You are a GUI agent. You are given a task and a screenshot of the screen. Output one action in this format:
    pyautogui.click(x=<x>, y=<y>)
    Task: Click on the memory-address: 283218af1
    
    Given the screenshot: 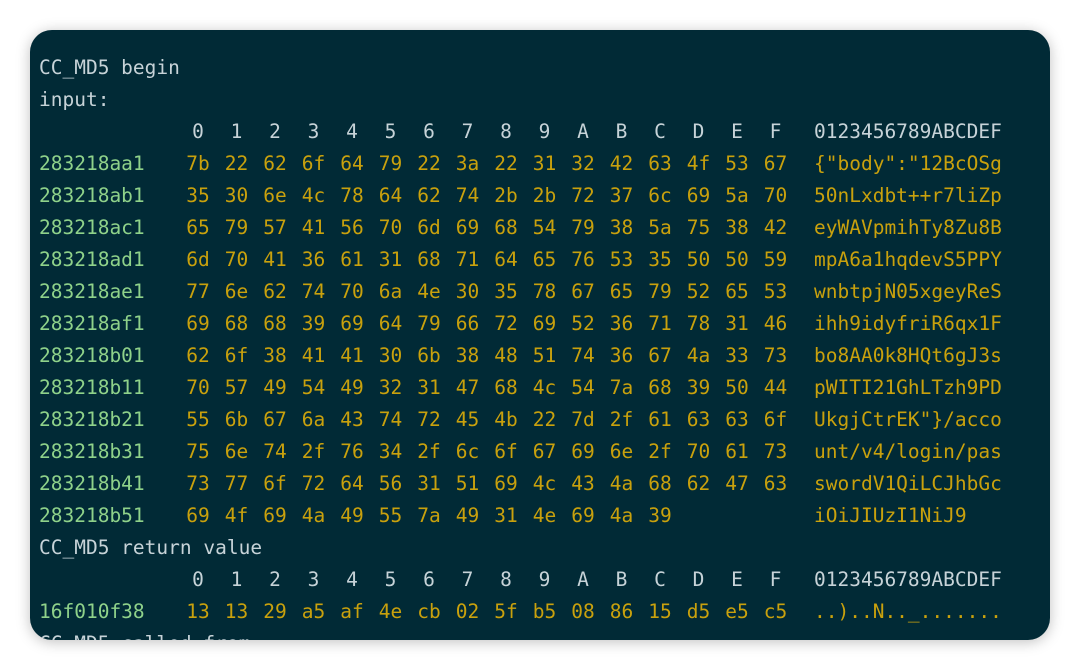 What is the action you would take?
    pyautogui.click(x=92, y=323)
    